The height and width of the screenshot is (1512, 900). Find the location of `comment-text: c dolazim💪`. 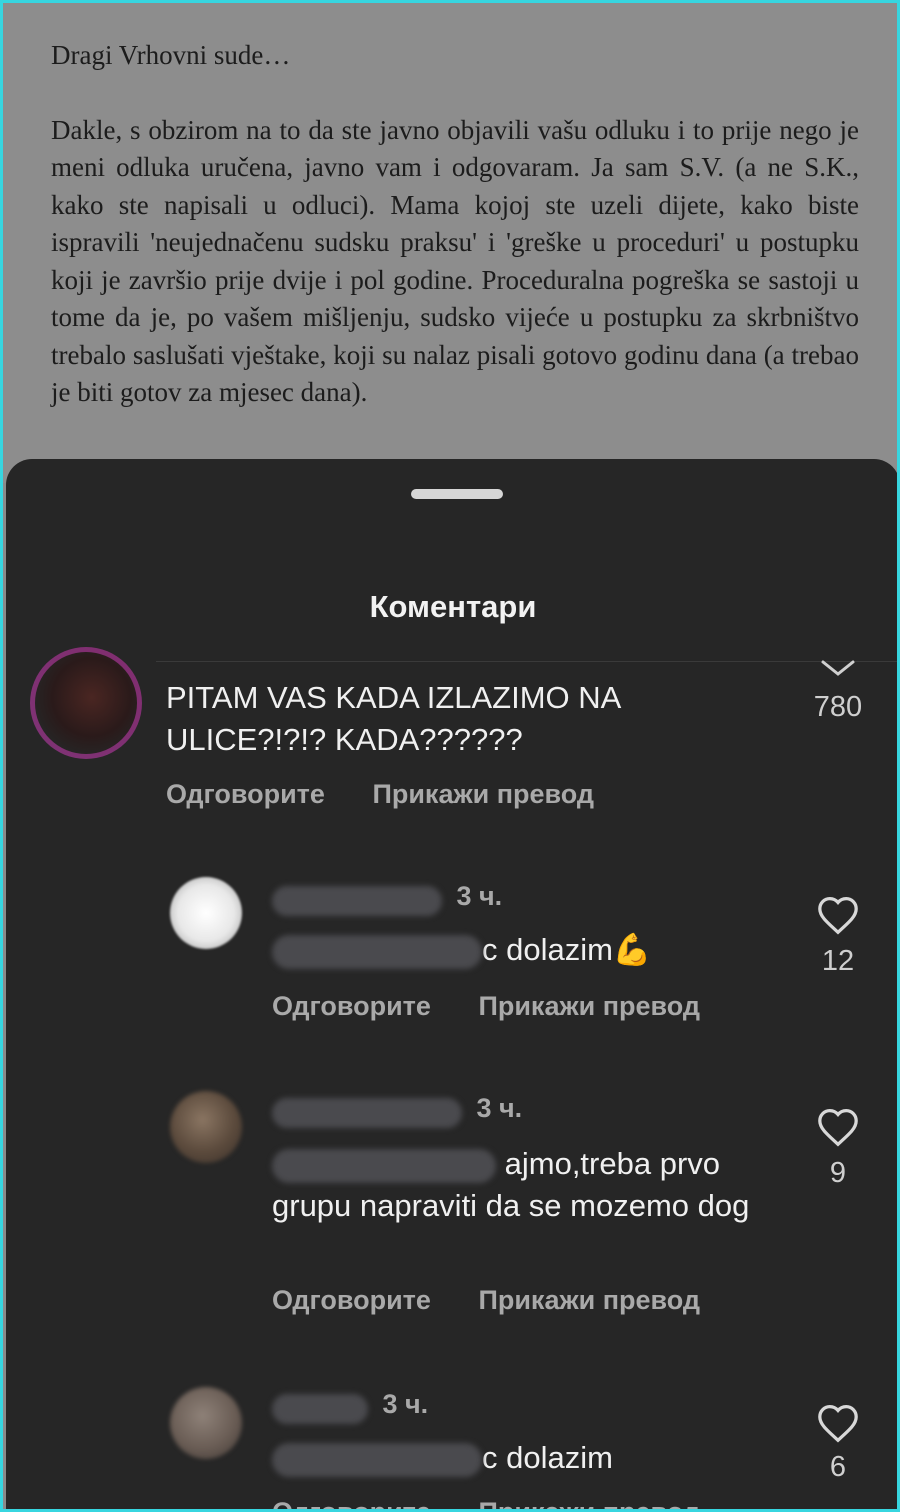

comment-text: c dolazim💪 is located at coordinates (522, 950).